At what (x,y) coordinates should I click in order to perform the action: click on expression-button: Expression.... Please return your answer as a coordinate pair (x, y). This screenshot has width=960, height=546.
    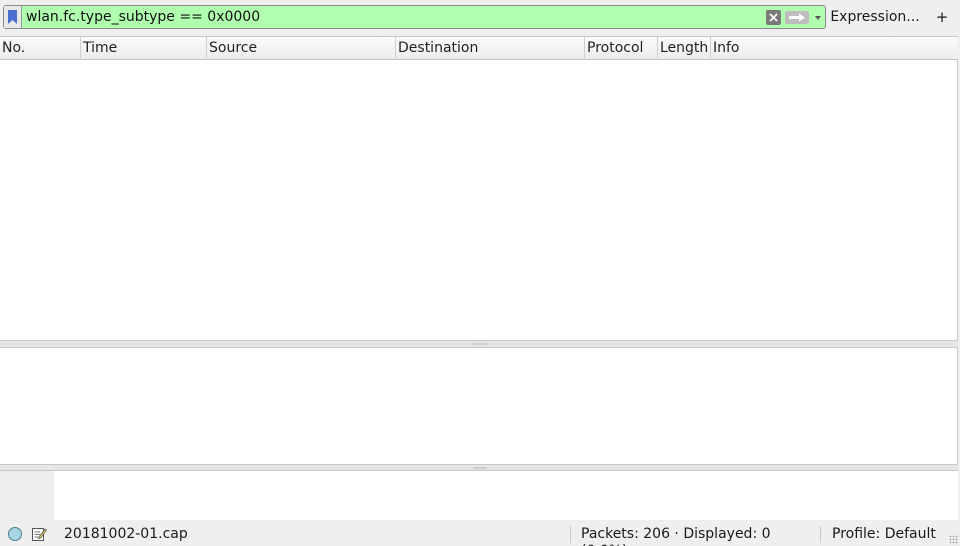
    Looking at the image, I should click on (875, 17).